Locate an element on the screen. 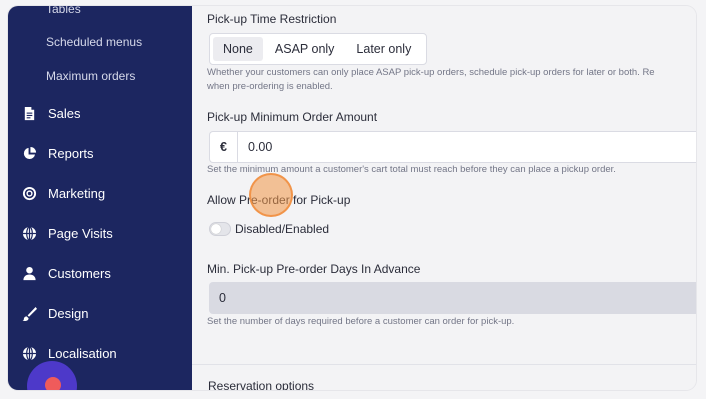  min-order-label: Pick-up Minimum Order Amount is located at coordinates (292, 117).